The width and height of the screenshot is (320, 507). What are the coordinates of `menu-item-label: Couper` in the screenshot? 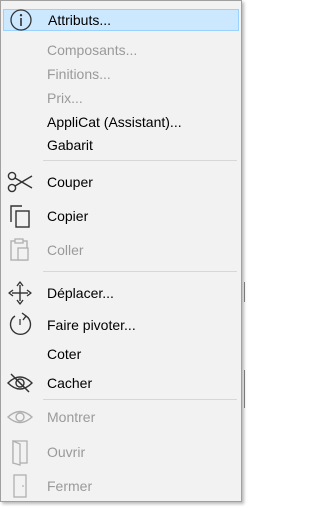 It's located at (70, 182).